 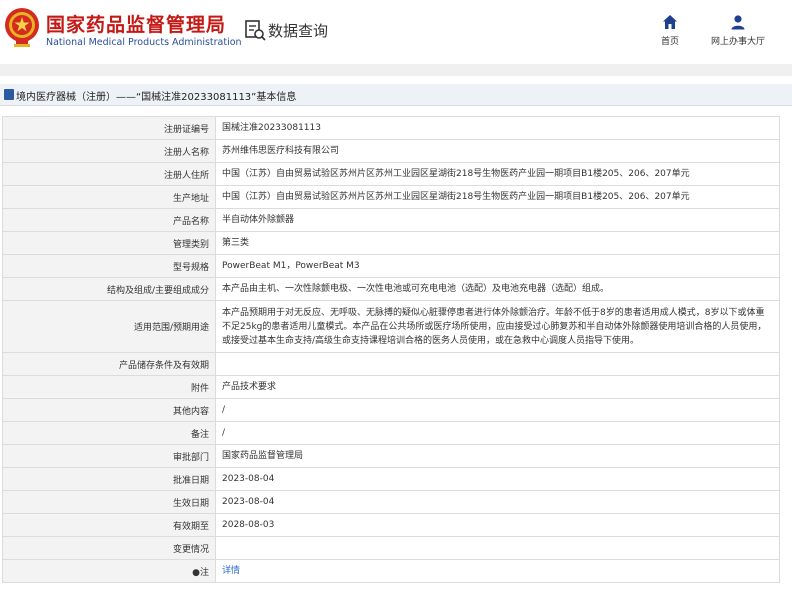 What do you see at coordinates (156, 97) in the screenshot?
I see `breadcrumb-text: 境内医疗器械（注册）——“国械注准20233081113”基本信息` at bounding box center [156, 97].